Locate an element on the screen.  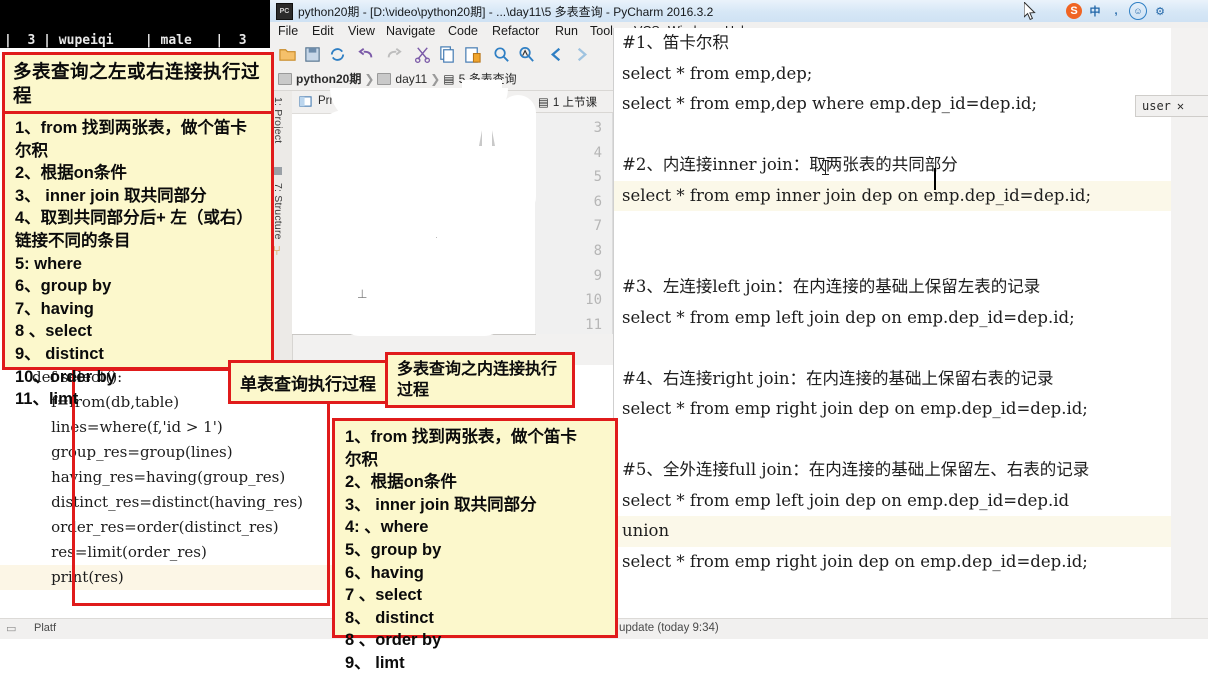
menu-item-code: Code is located at coordinates (463, 31).